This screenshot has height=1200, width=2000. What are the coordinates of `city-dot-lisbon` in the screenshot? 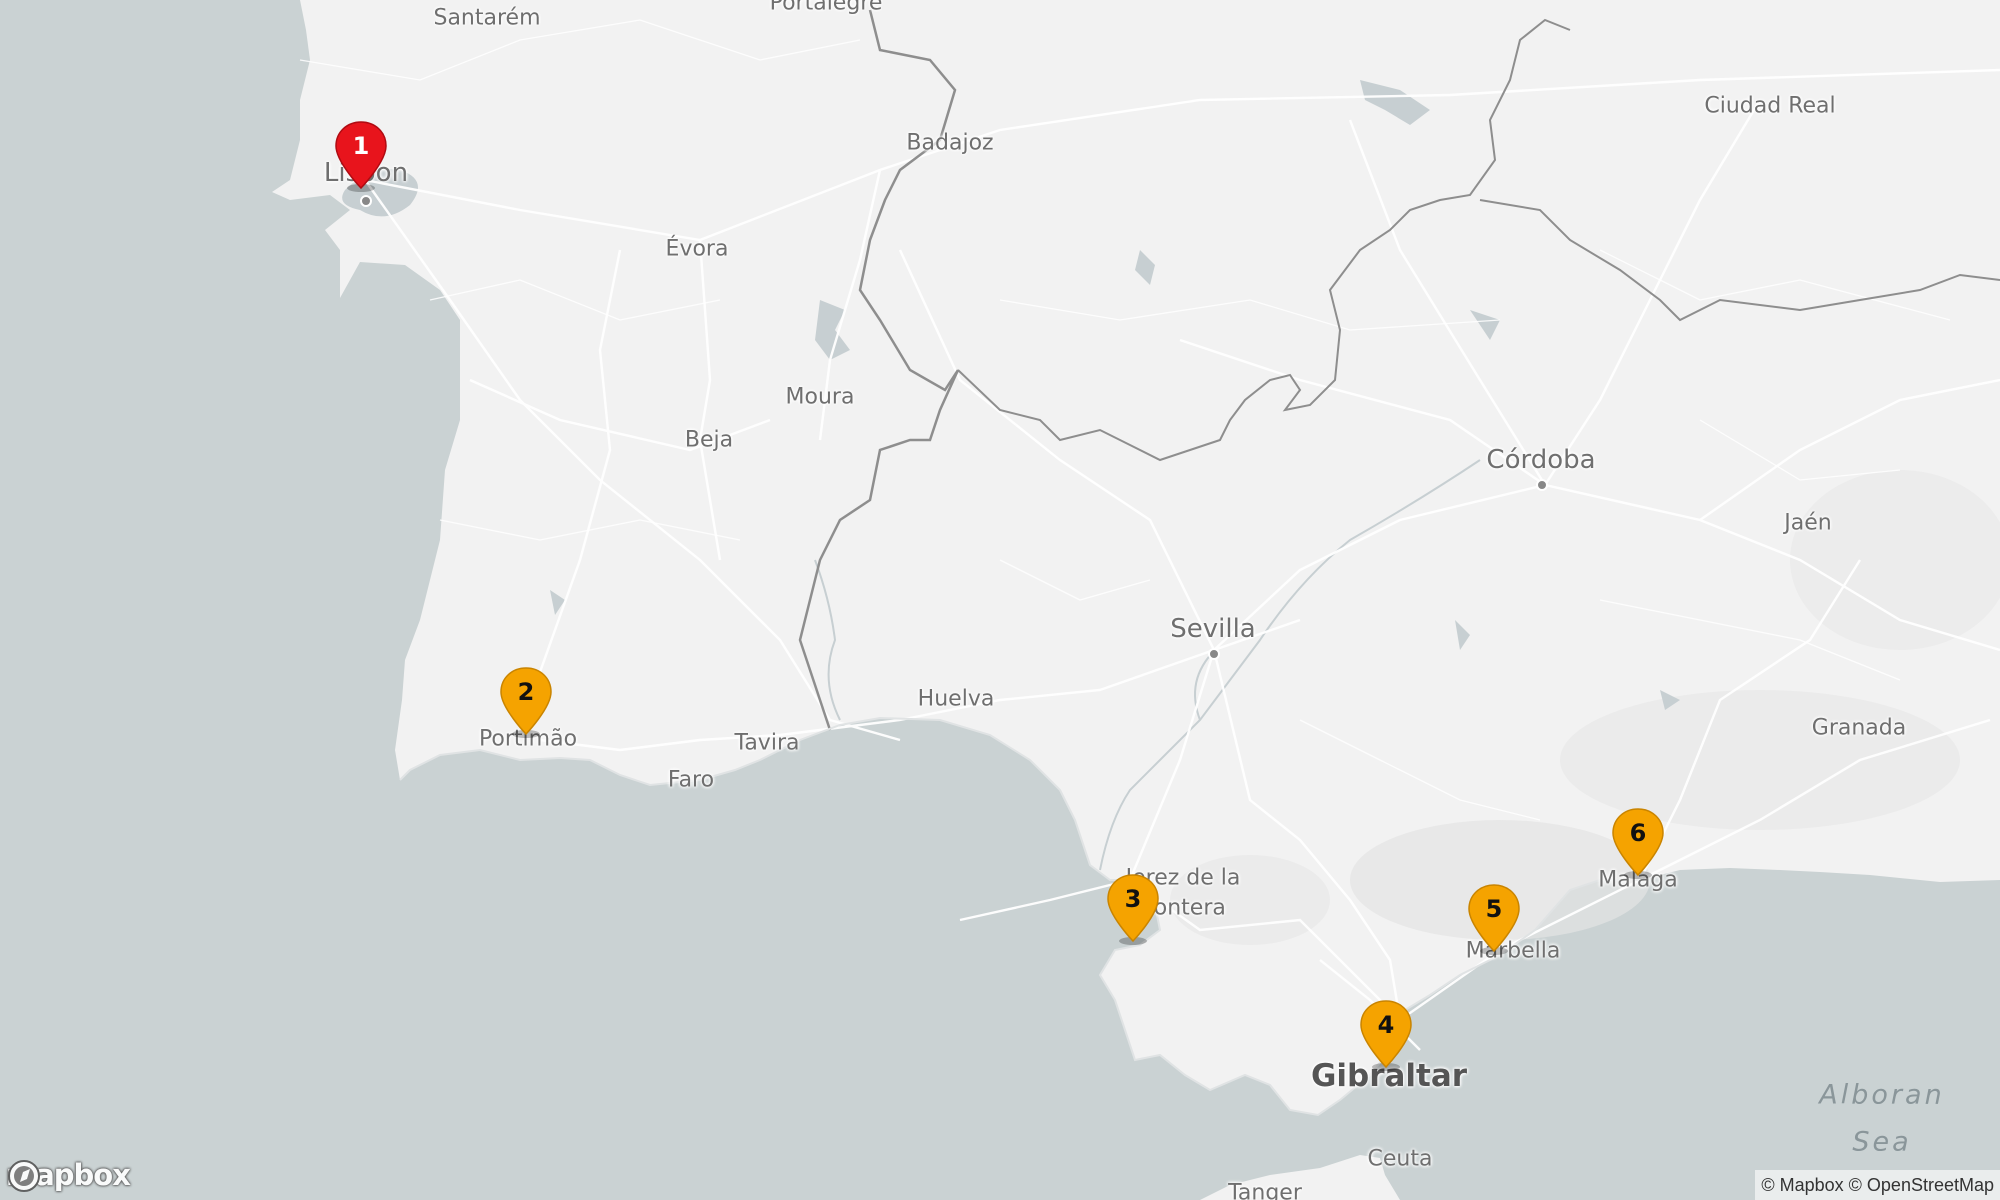 It's located at (366, 201).